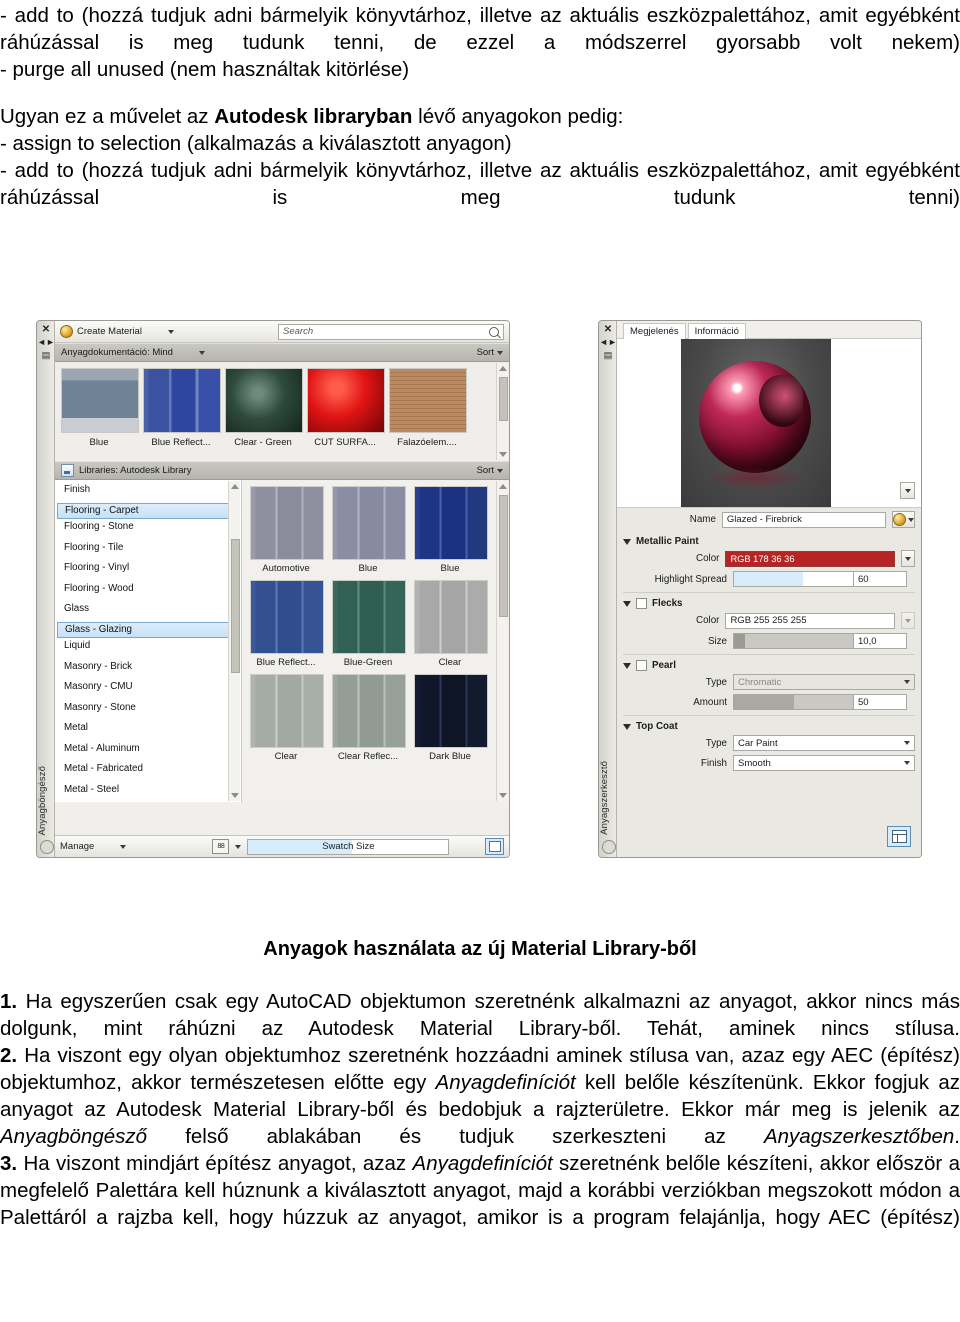 Image resolution: width=960 pixels, height=1322 pixels. Describe the element at coordinates (148, 667) in the screenshot. I see `tree-item-masonry-brick: Masonry - Brick` at that location.